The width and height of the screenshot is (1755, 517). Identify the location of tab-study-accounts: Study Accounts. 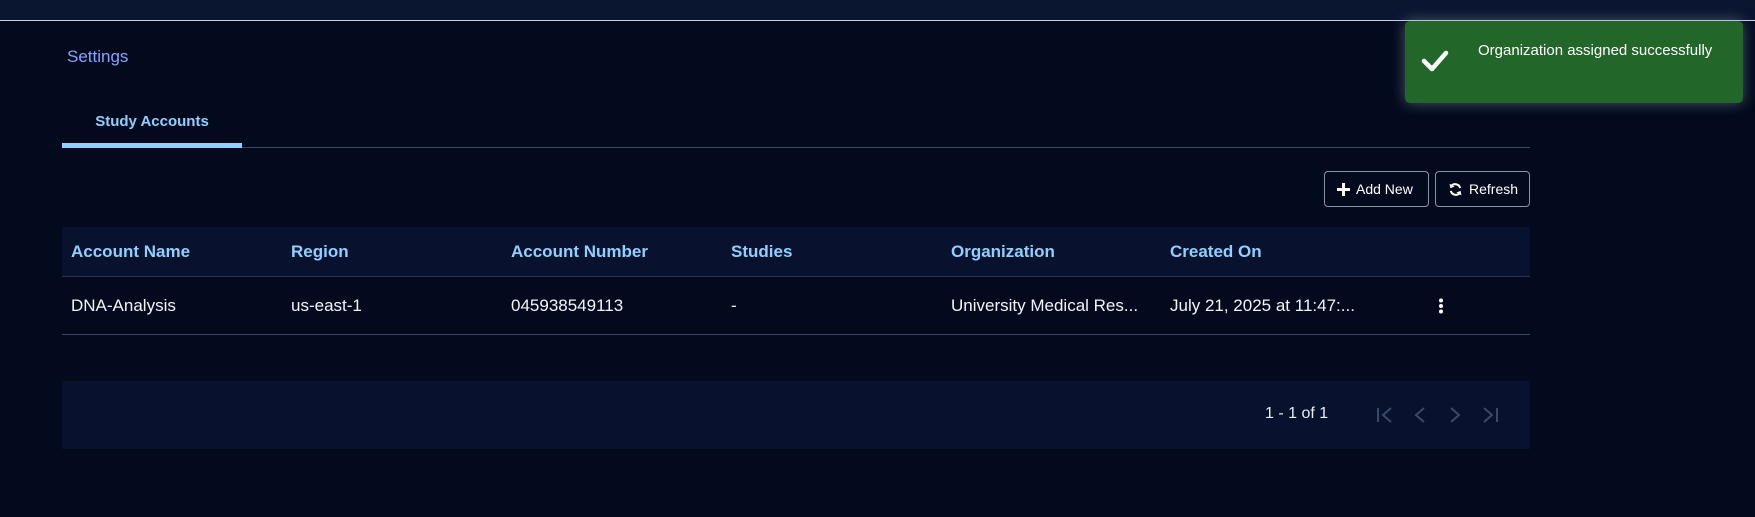
(152, 122).